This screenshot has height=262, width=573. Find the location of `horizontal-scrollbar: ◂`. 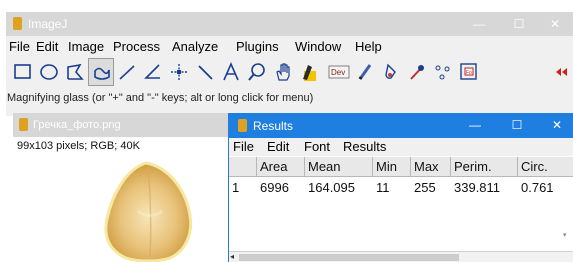

horizontal-scrollbar: ◂ is located at coordinates (401, 256).